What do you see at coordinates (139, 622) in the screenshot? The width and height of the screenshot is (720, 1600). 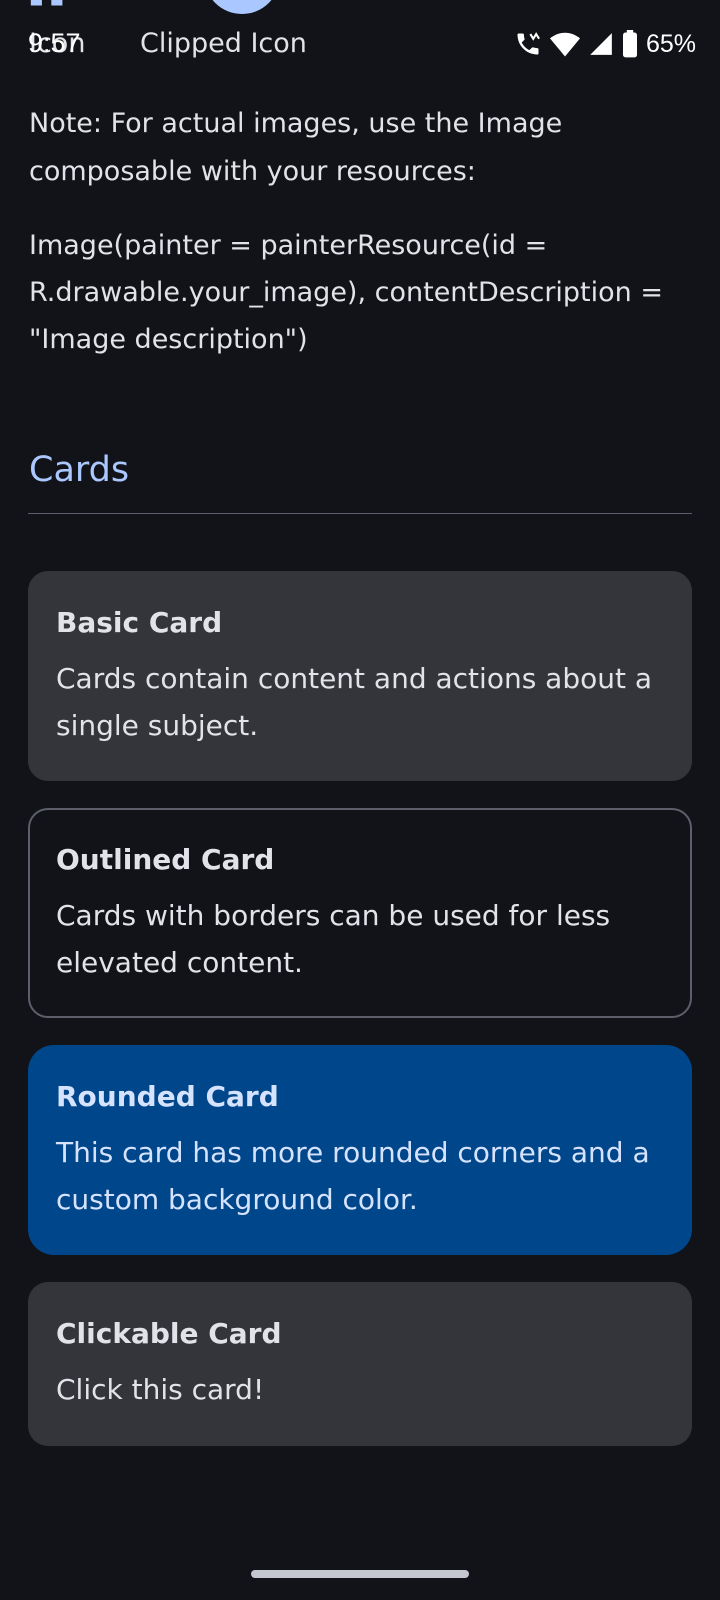 I see `card-title: Basic Card` at bounding box center [139, 622].